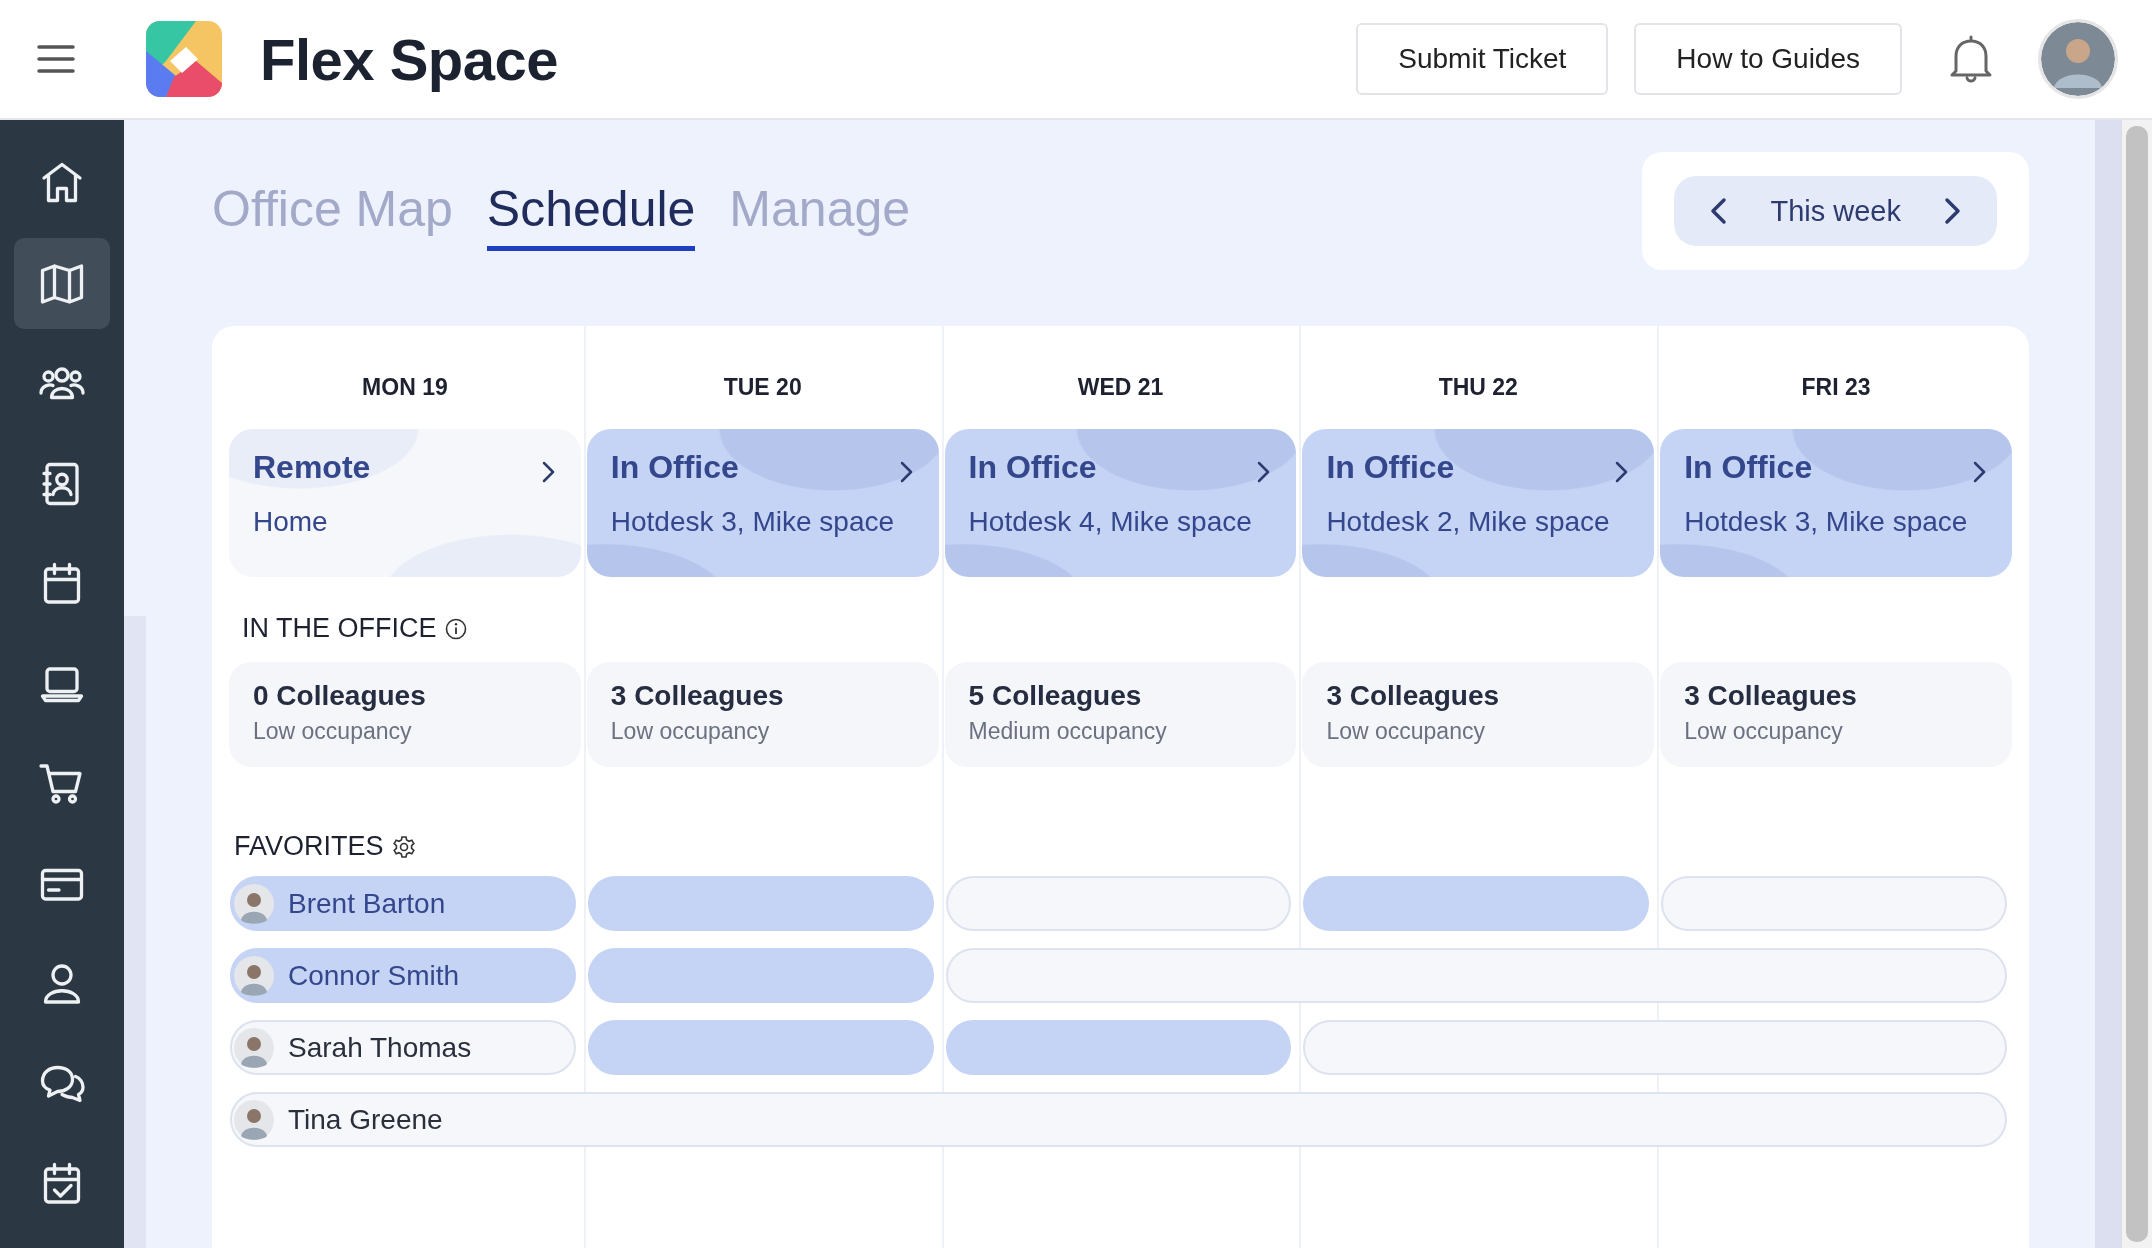 The image size is (2152, 1248). What do you see at coordinates (1482, 59) in the screenshot?
I see `header-button: Submit Ticket` at bounding box center [1482, 59].